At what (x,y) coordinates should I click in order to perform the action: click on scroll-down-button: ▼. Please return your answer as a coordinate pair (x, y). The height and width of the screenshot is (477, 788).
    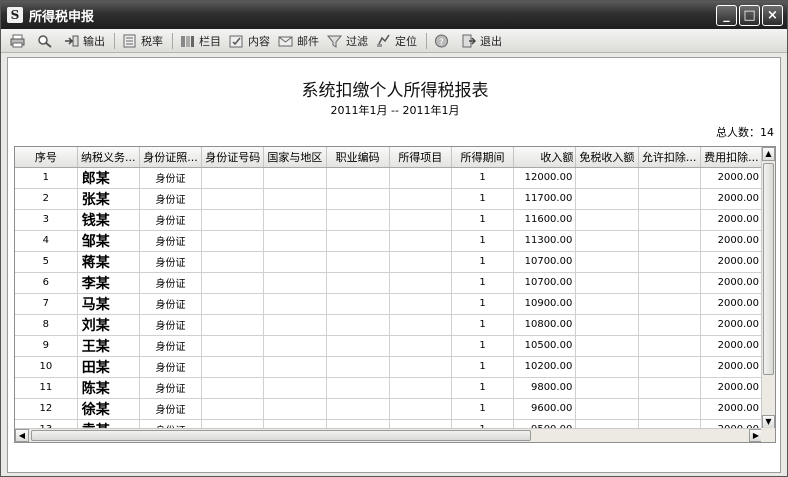
    Looking at the image, I should click on (768, 422).